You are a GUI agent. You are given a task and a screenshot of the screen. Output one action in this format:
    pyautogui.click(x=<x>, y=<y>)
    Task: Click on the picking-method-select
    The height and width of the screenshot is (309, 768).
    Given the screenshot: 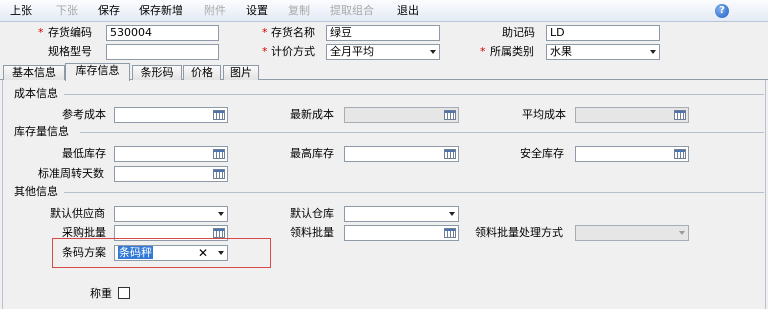 What is the action you would take?
    pyautogui.click(x=632, y=233)
    